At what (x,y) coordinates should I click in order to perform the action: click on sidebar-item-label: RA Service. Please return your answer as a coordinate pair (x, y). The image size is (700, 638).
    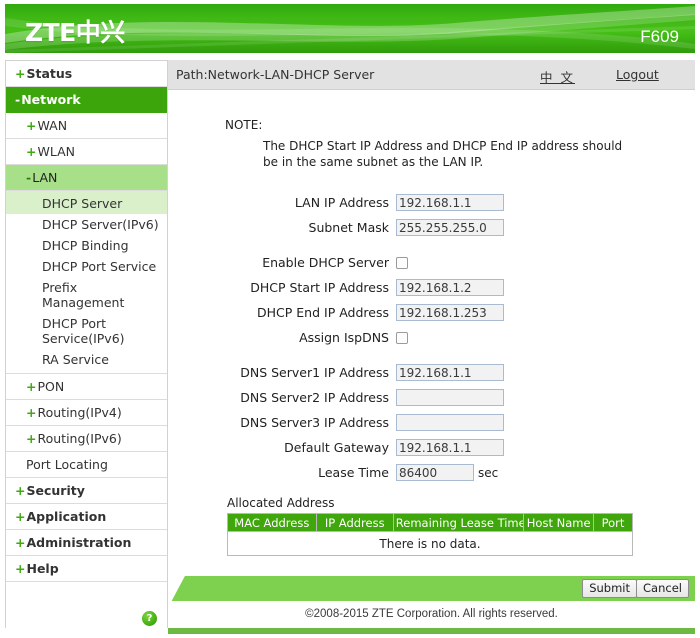
    Looking at the image, I should click on (75, 359).